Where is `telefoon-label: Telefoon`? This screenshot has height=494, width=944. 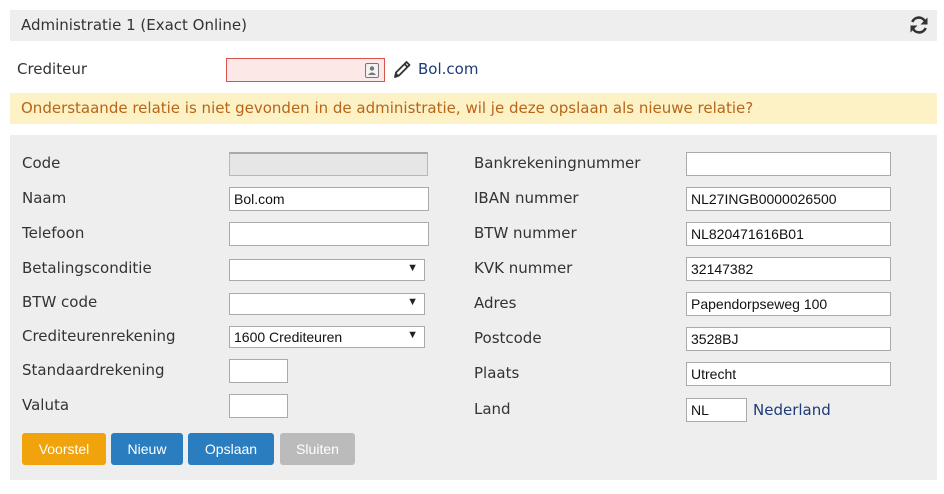 telefoon-label: Telefoon is located at coordinates (53, 233).